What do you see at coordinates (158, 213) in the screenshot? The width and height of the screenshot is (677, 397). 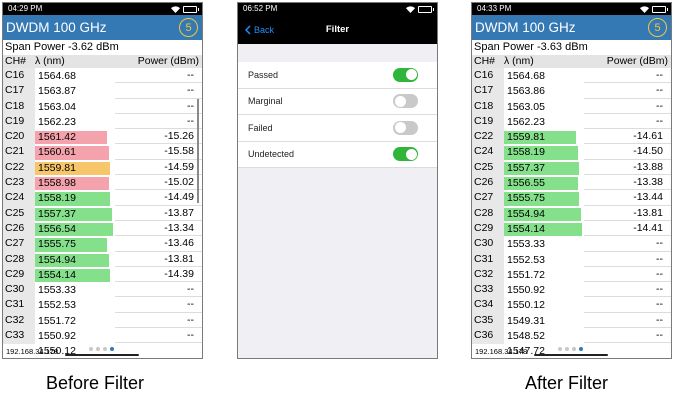 I see `power-cell: -13.87` at bounding box center [158, 213].